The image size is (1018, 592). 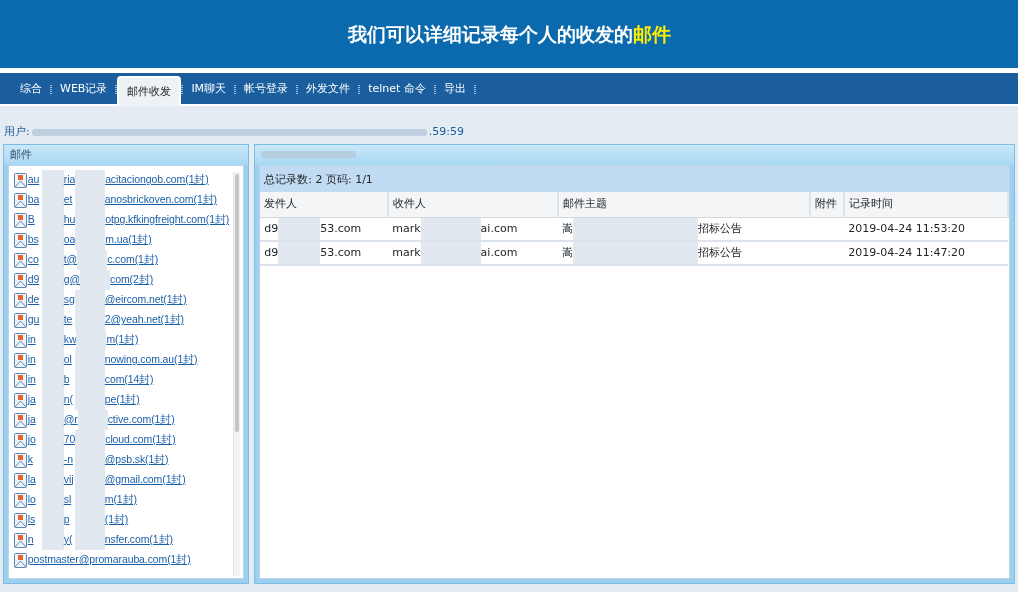 What do you see at coordinates (827, 204) in the screenshot?
I see `column-header: 附件` at bounding box center [827, 204].